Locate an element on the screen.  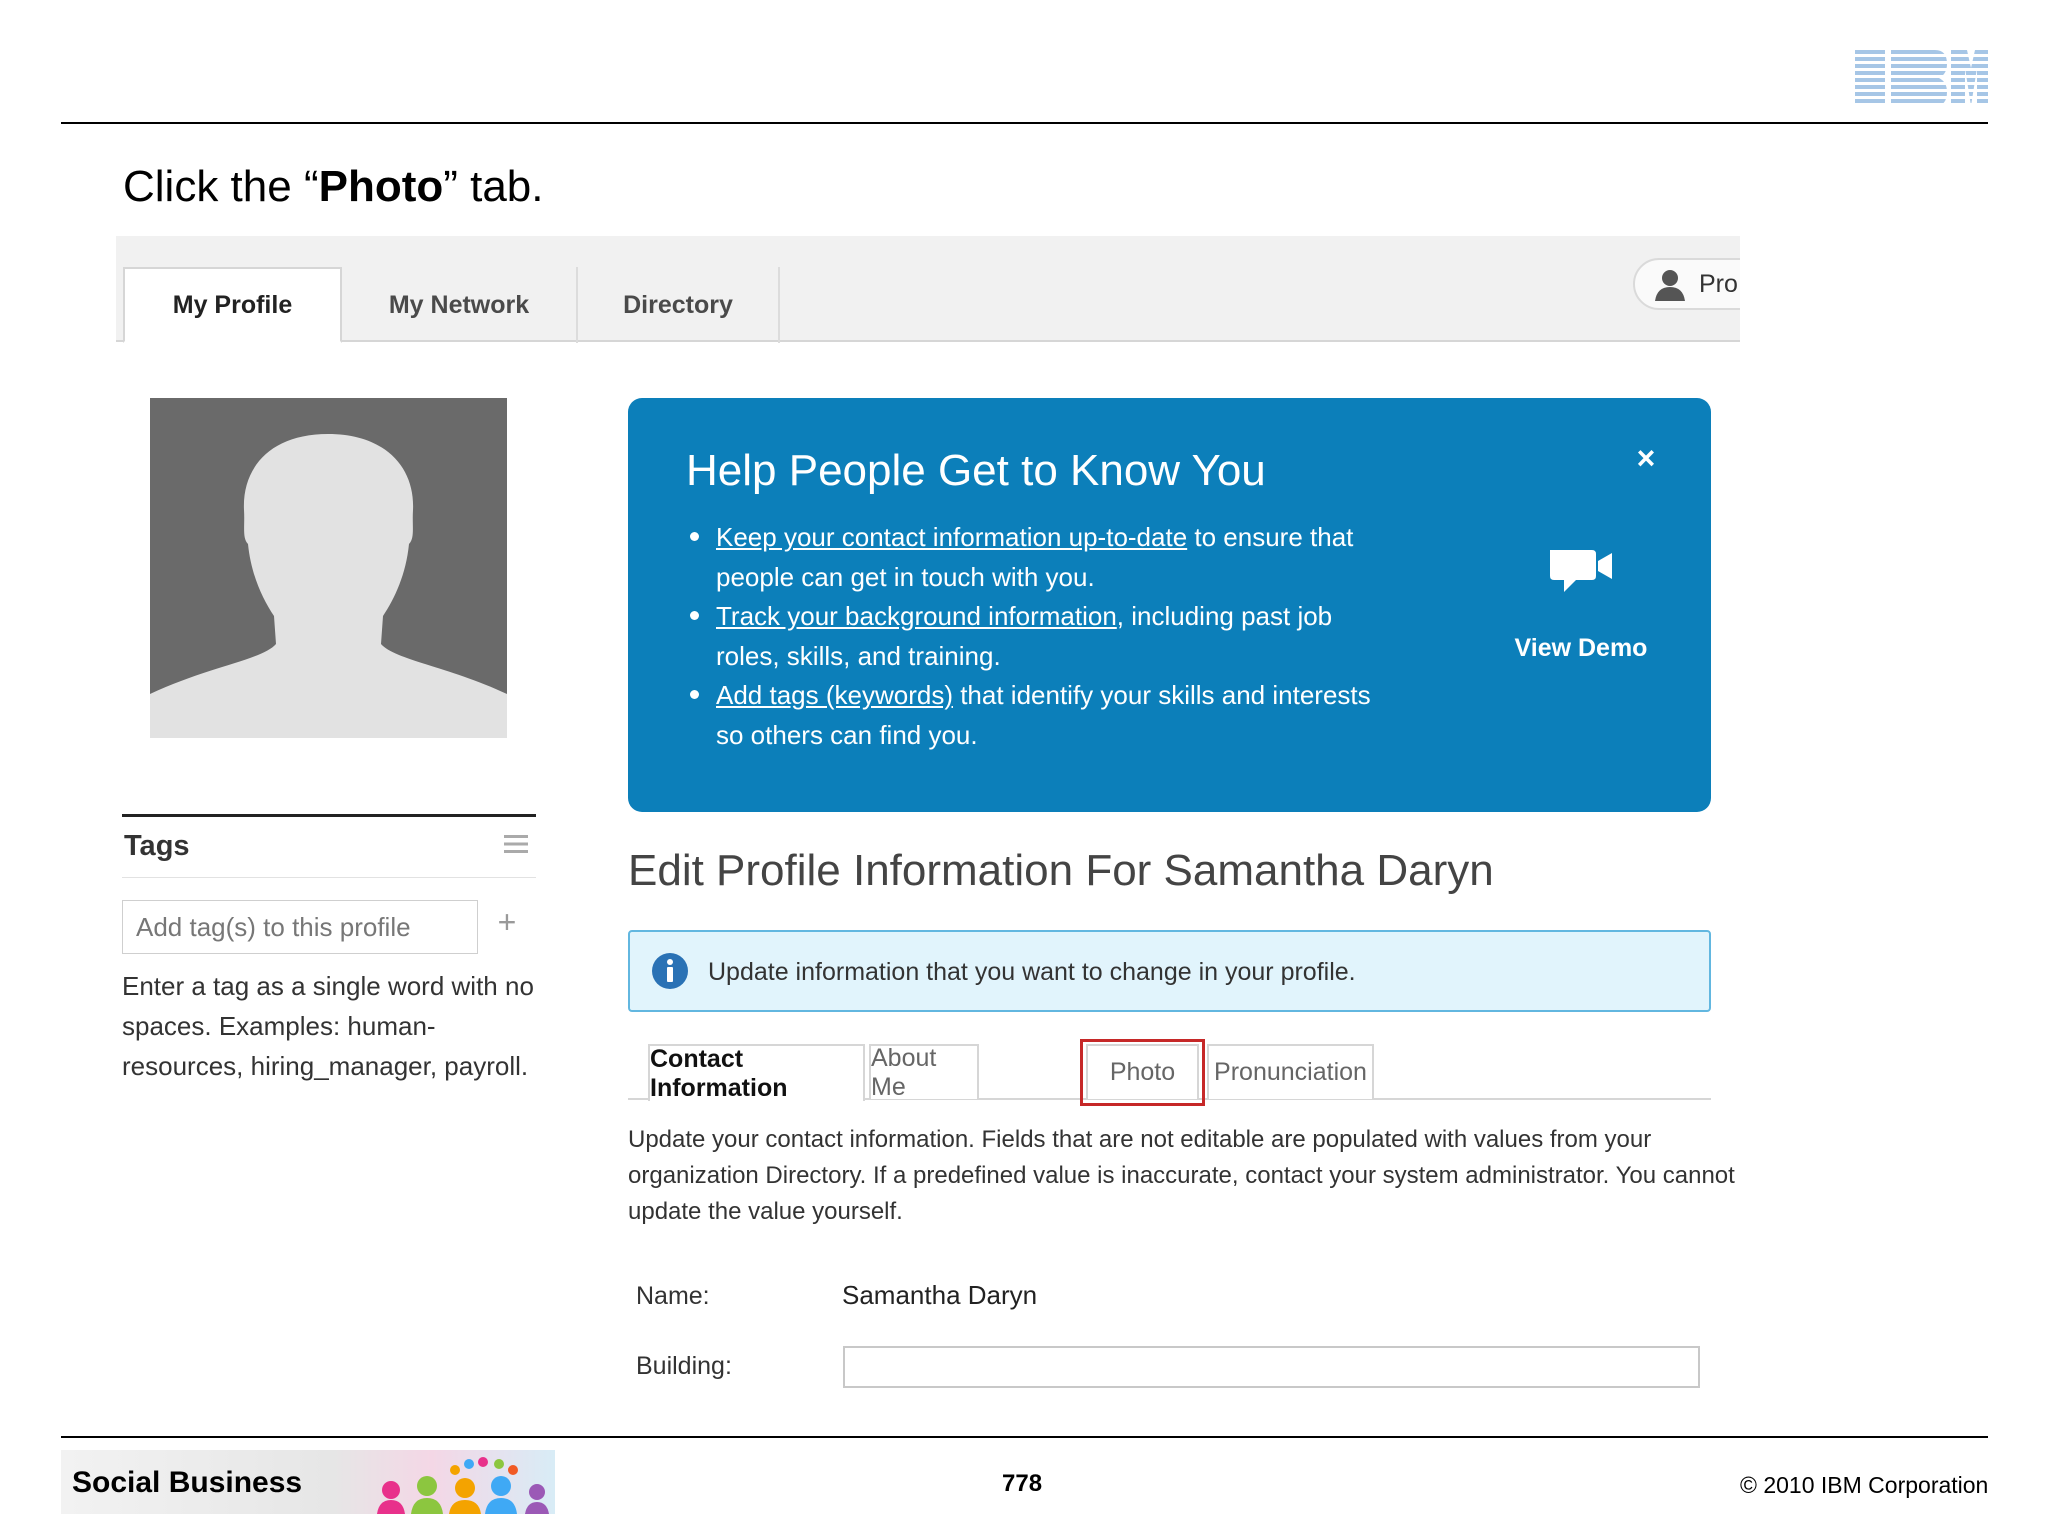
ibm-logo-graphic is located at coordinates (1921, 78).